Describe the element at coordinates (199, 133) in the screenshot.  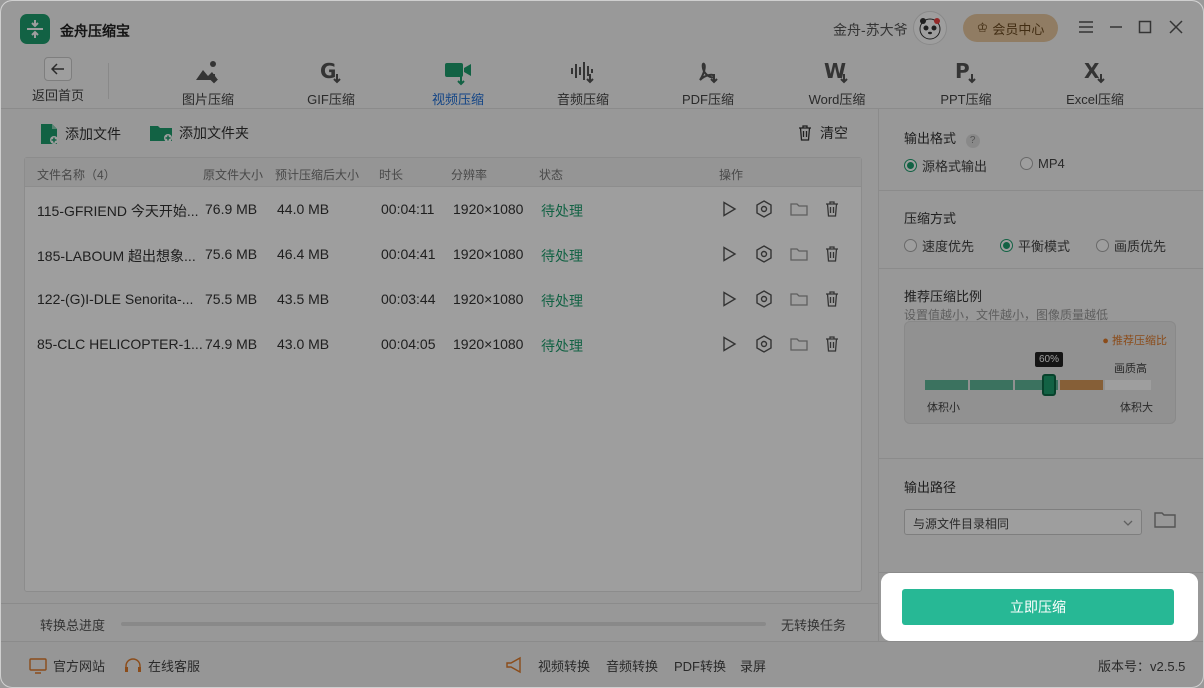
I see `add-folder-button: 添加文件夹` at that location.